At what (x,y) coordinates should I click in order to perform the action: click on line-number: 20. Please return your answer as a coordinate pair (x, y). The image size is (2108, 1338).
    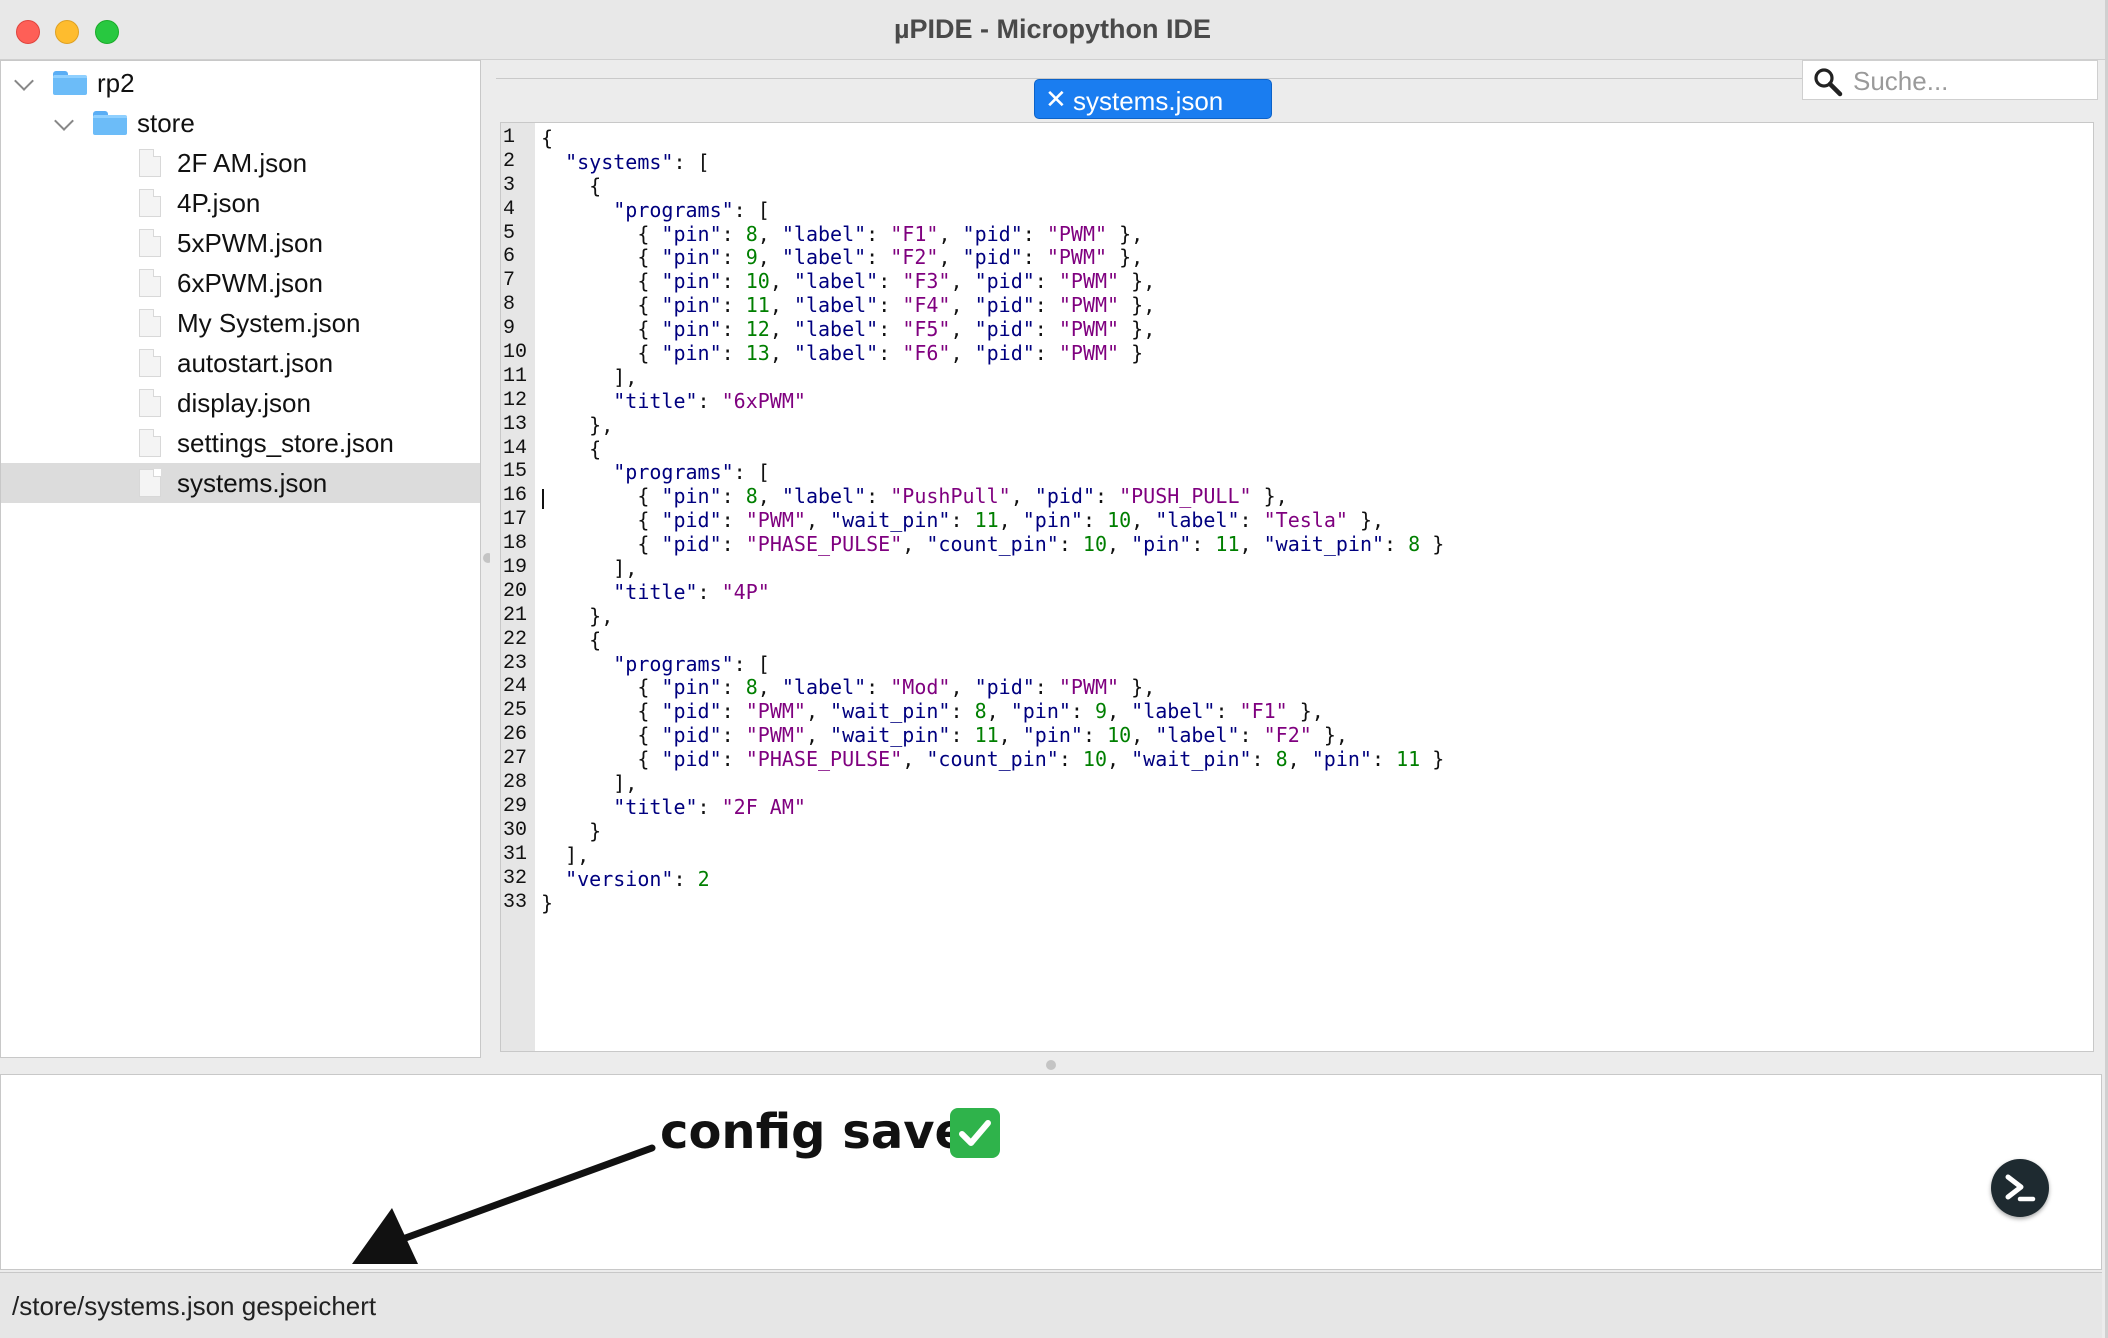
    Looking at the image, I should click on (515, 591).